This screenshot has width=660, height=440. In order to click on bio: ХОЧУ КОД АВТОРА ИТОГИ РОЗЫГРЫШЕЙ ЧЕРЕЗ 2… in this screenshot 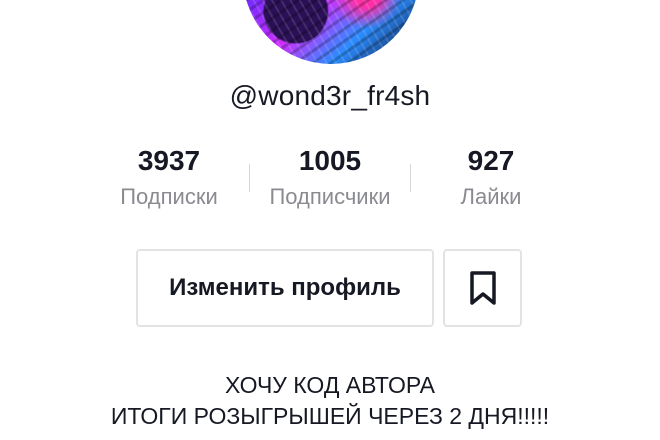, I will do `click(330, 401)`.